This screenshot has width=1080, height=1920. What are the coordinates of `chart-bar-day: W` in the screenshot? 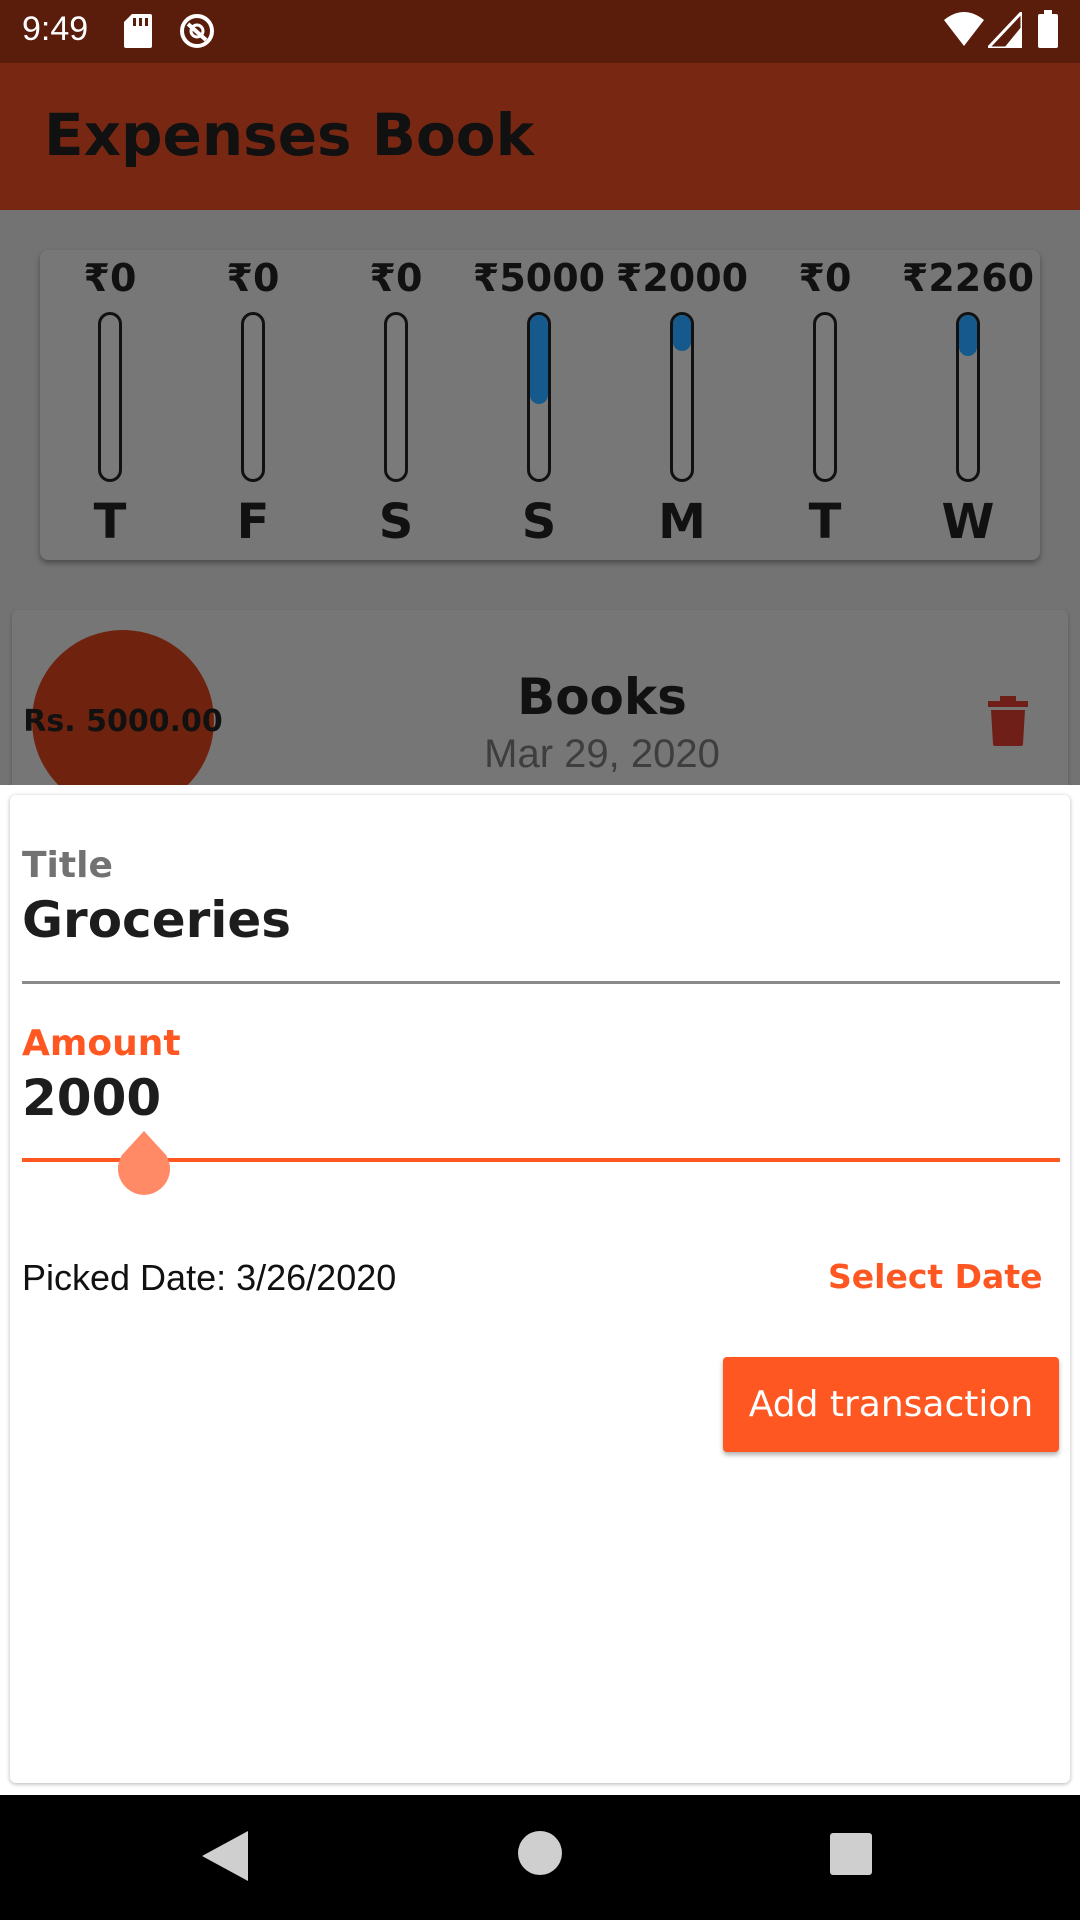 It's located at (968, 522).